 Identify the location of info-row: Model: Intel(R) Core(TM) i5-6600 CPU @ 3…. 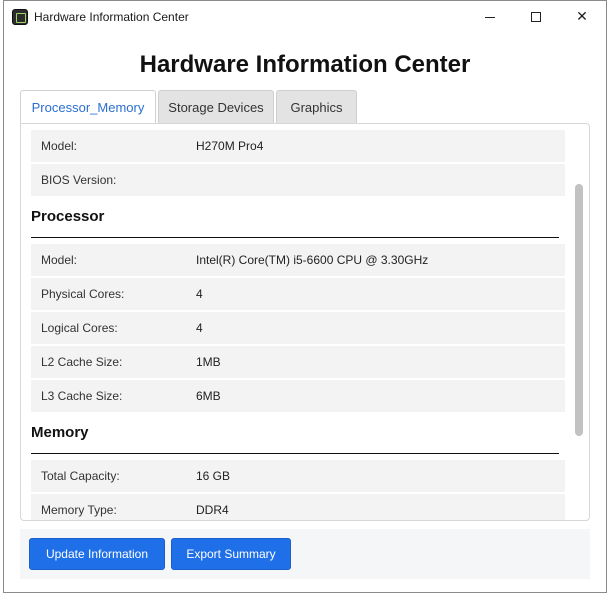
(298, 260).